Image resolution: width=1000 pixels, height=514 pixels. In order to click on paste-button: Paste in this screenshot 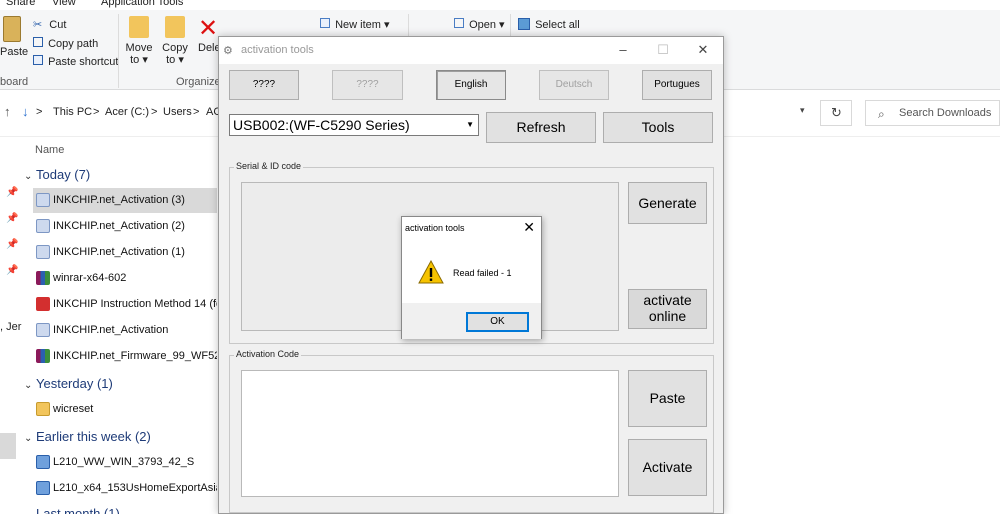, I will do `click(14, 37)`.